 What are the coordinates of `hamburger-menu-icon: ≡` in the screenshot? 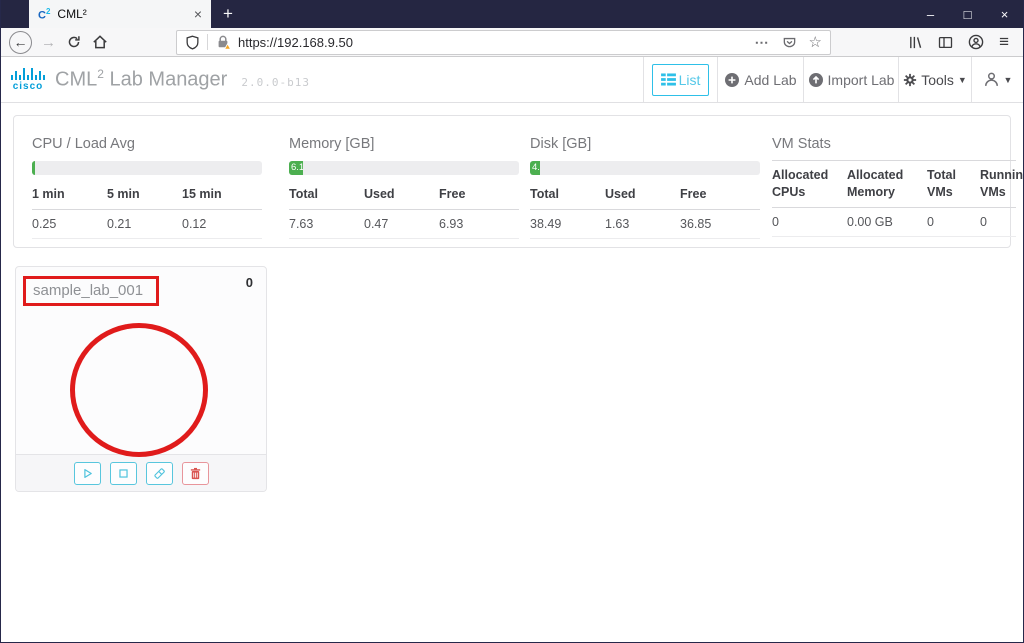 It's located at (1004, 42).